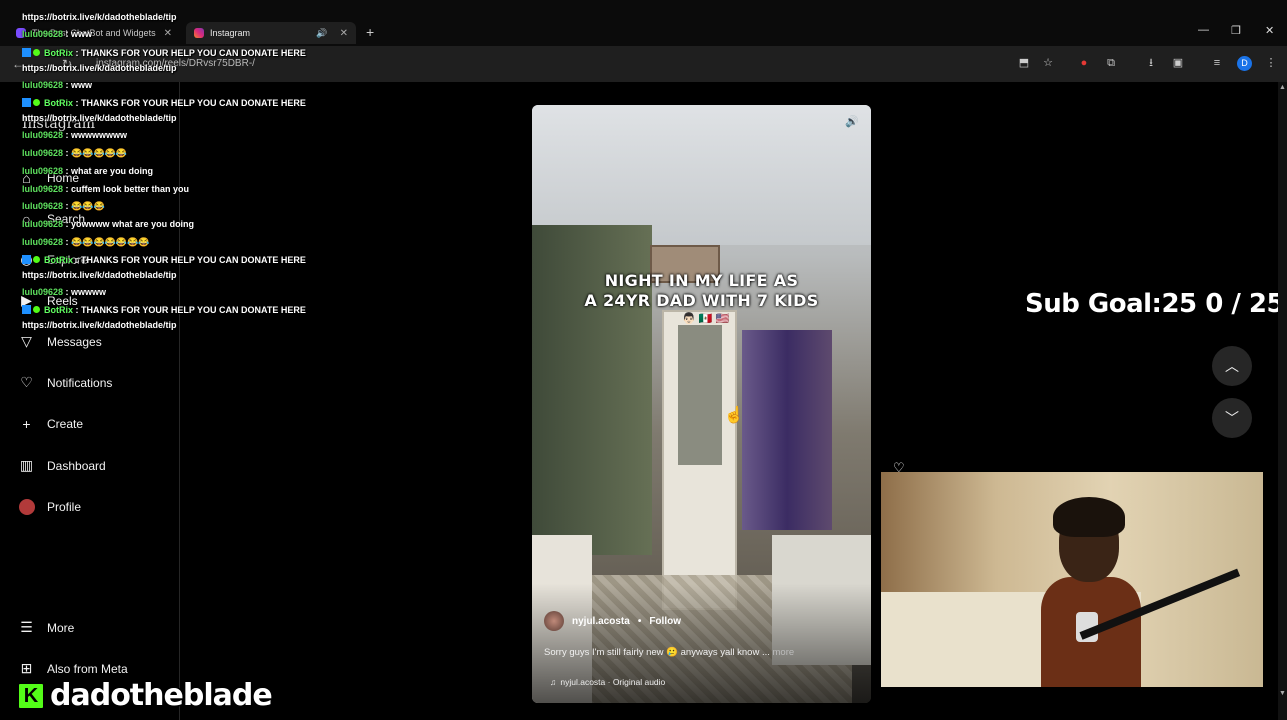 This screenshot has height=720, width=1287. I want to click on chat-message: lulu09628 : yowwww what are you doing, so click(108, 224).